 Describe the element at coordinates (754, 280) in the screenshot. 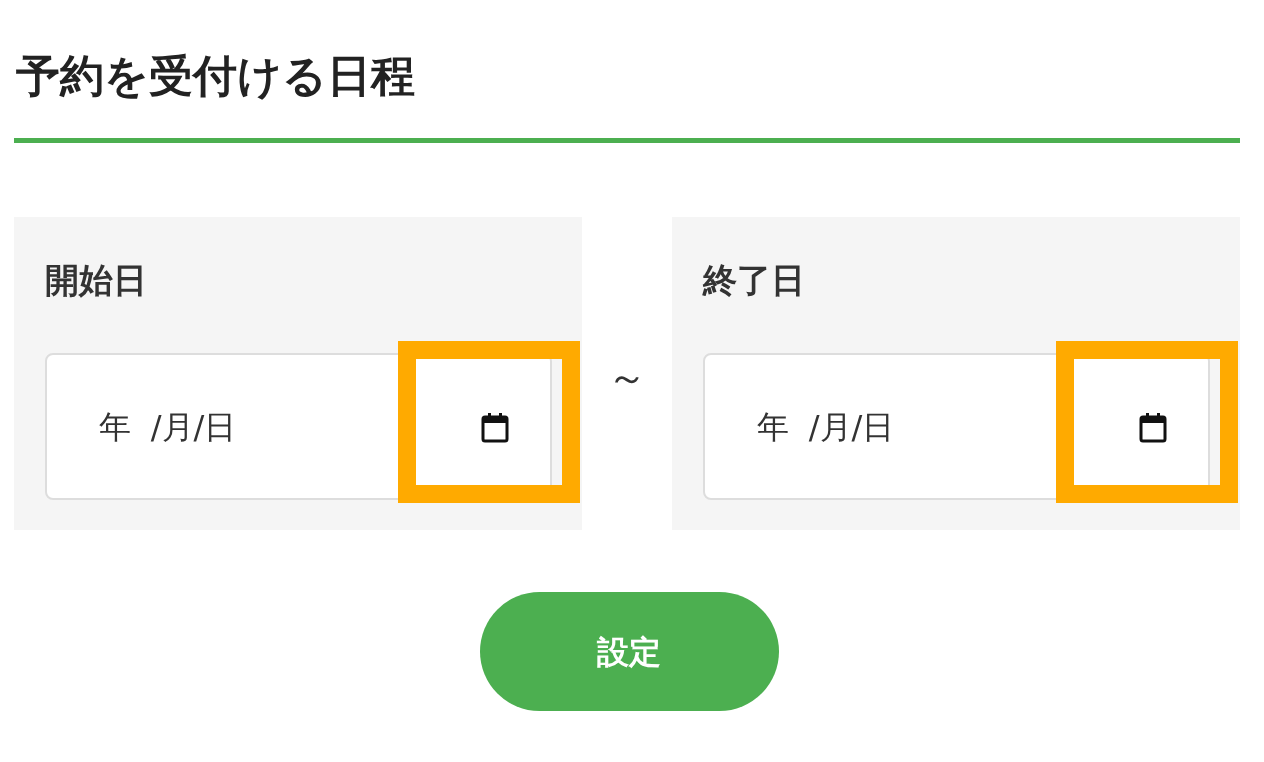

I see `field-label: 終了日` at that location.